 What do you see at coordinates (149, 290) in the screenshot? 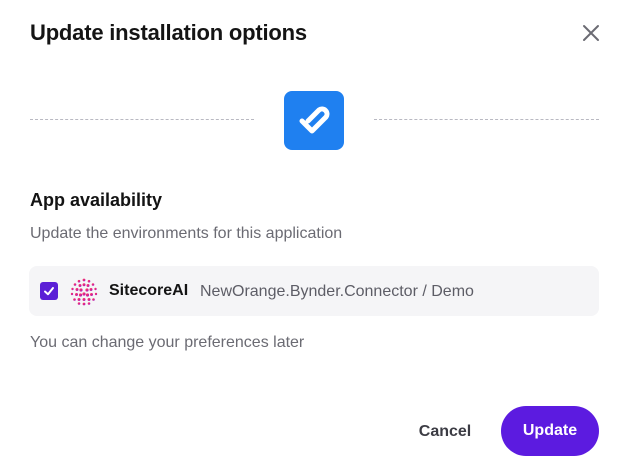
I see `environment-brand: SitecoreAI` at bounding box center [149, 290].